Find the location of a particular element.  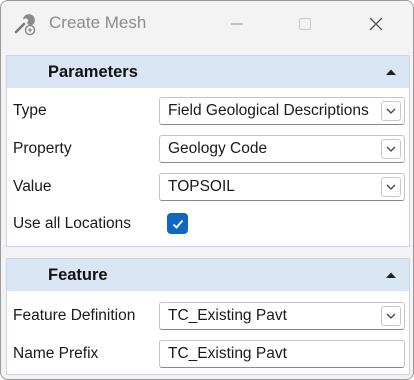

property-dropdown-button is located at coordinates (391, 149).